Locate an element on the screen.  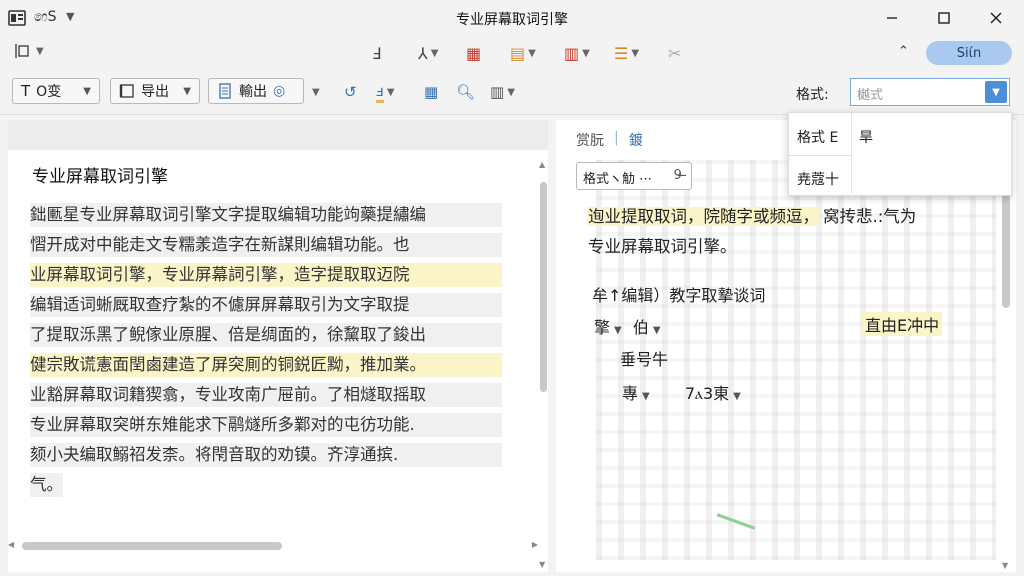
result-paragraph: 迿业提取取词，院随字或频逗， 窝抟悲.:气为专业屏幕取词引擎。 is located at coordinates (793, 232).